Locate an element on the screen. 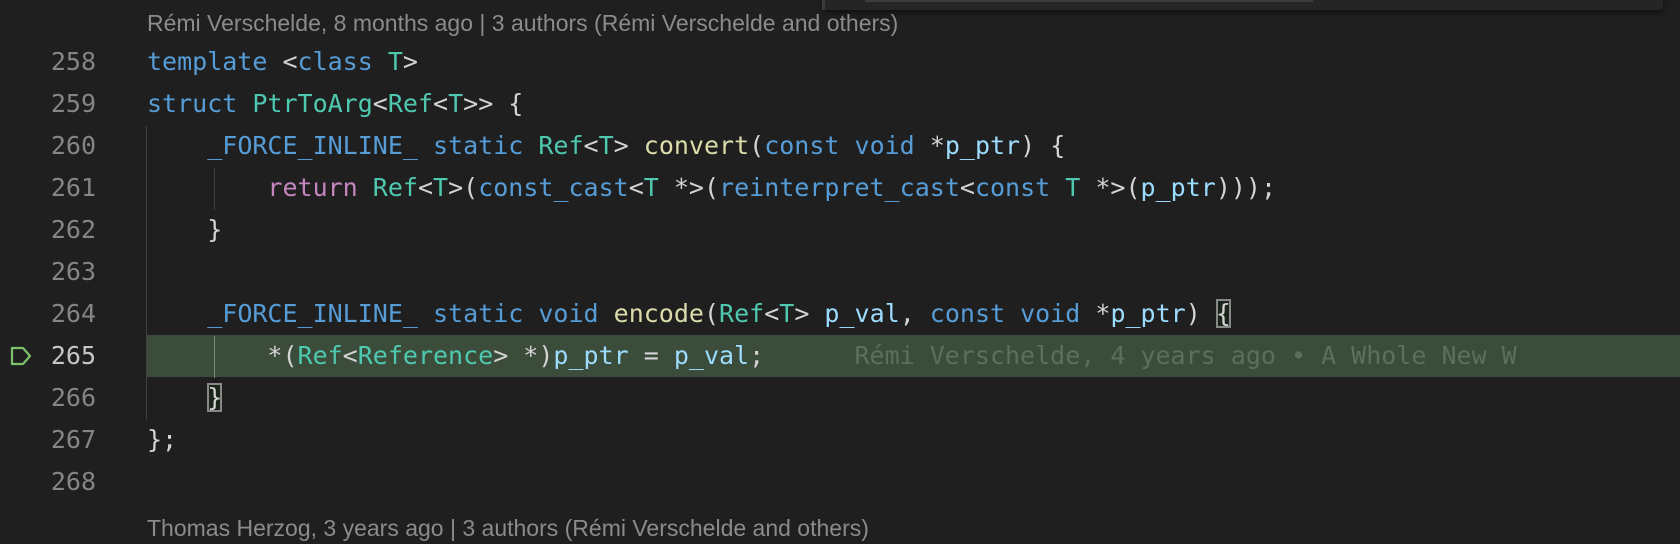  code-token: struct is located at coordinates (192, 103).